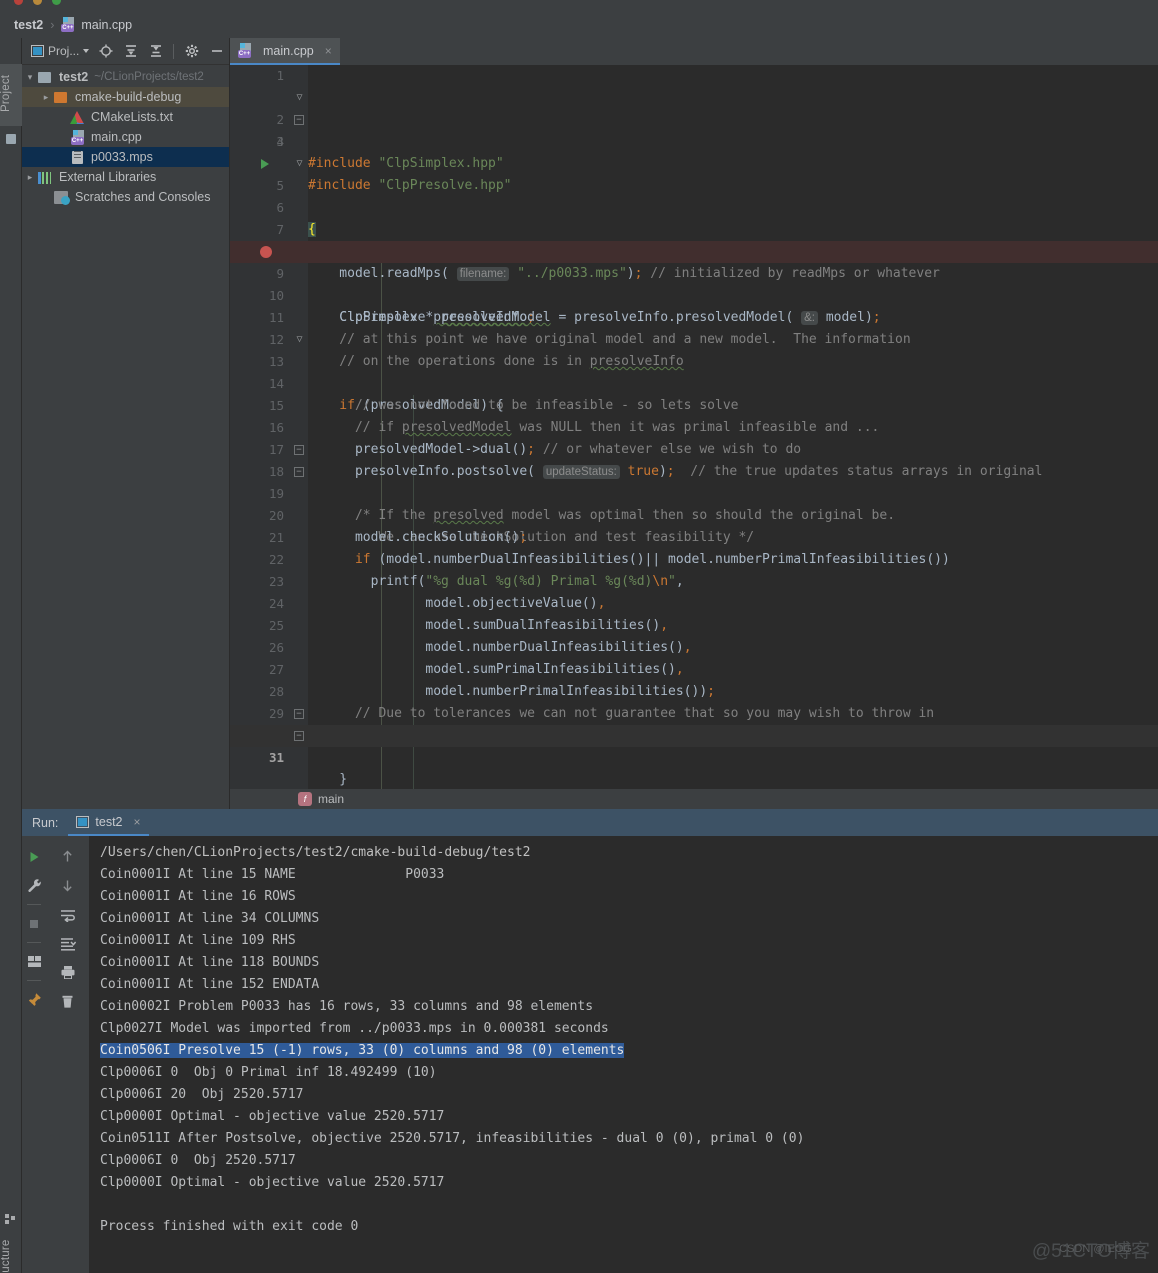  Describe the element at coordinates (266, 252) in the screenshot. I see `breakpoint-icon` at that location.